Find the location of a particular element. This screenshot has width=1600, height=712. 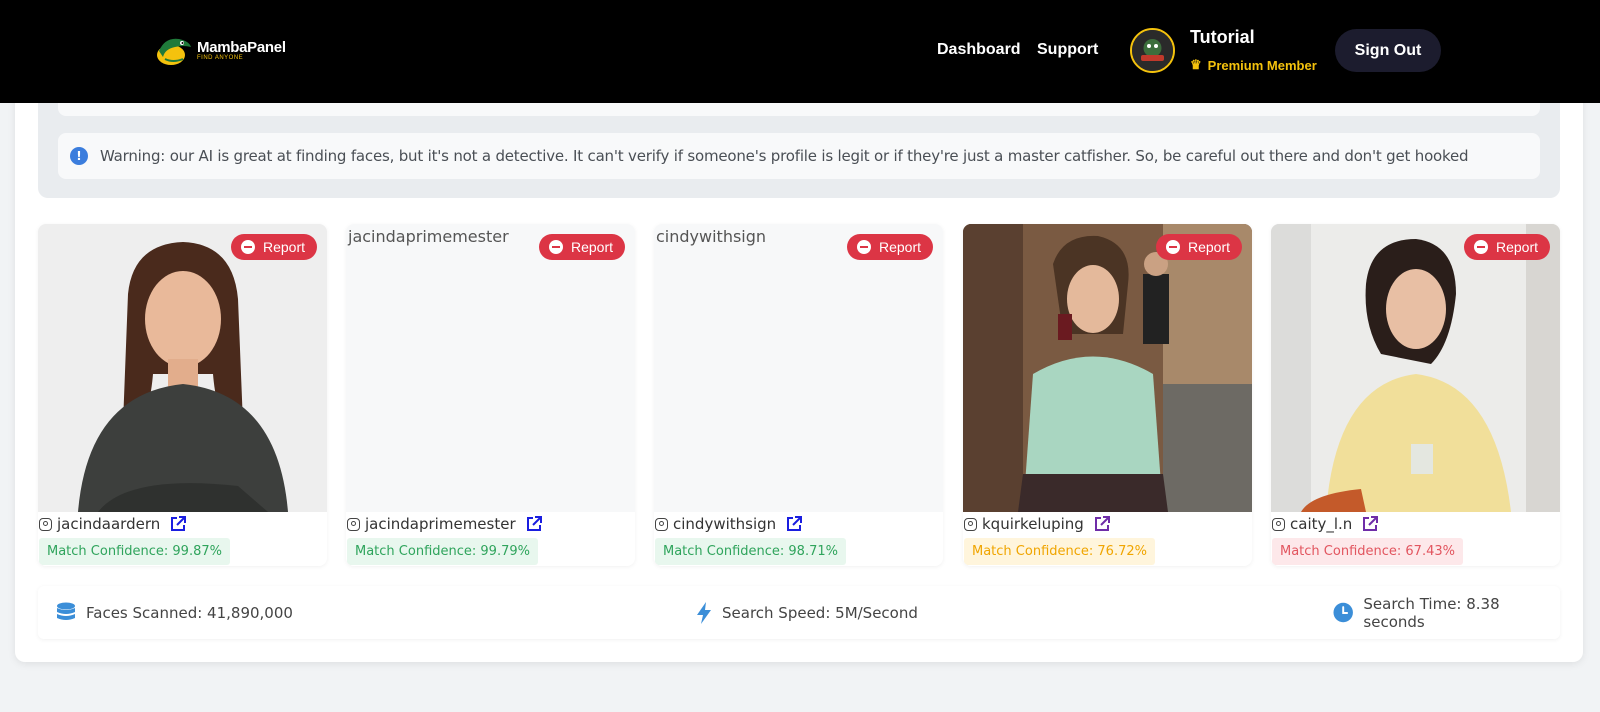

match-confidence-badge: Match Confidence: 67.43% is located at coordinates (1367, 551).